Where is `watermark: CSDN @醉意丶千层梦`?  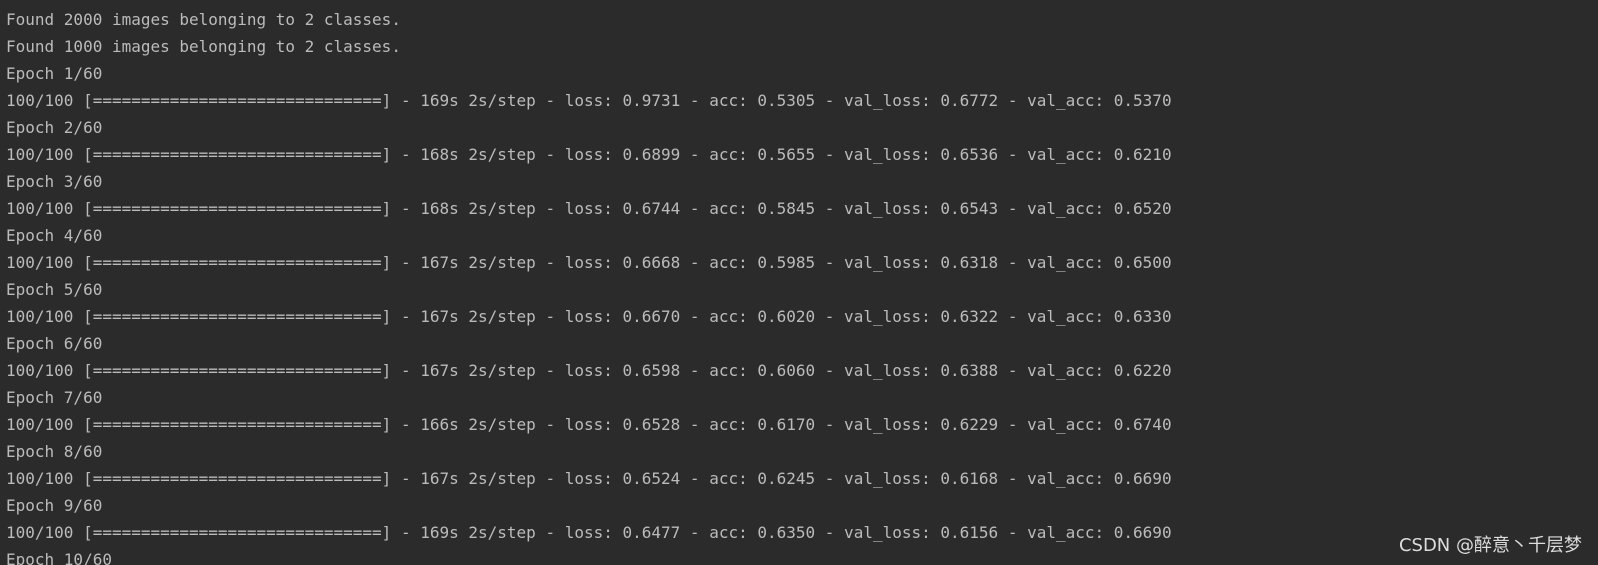
watermark: CSDN @醉意丶千层梦 is located at coordinates (1490, 545).